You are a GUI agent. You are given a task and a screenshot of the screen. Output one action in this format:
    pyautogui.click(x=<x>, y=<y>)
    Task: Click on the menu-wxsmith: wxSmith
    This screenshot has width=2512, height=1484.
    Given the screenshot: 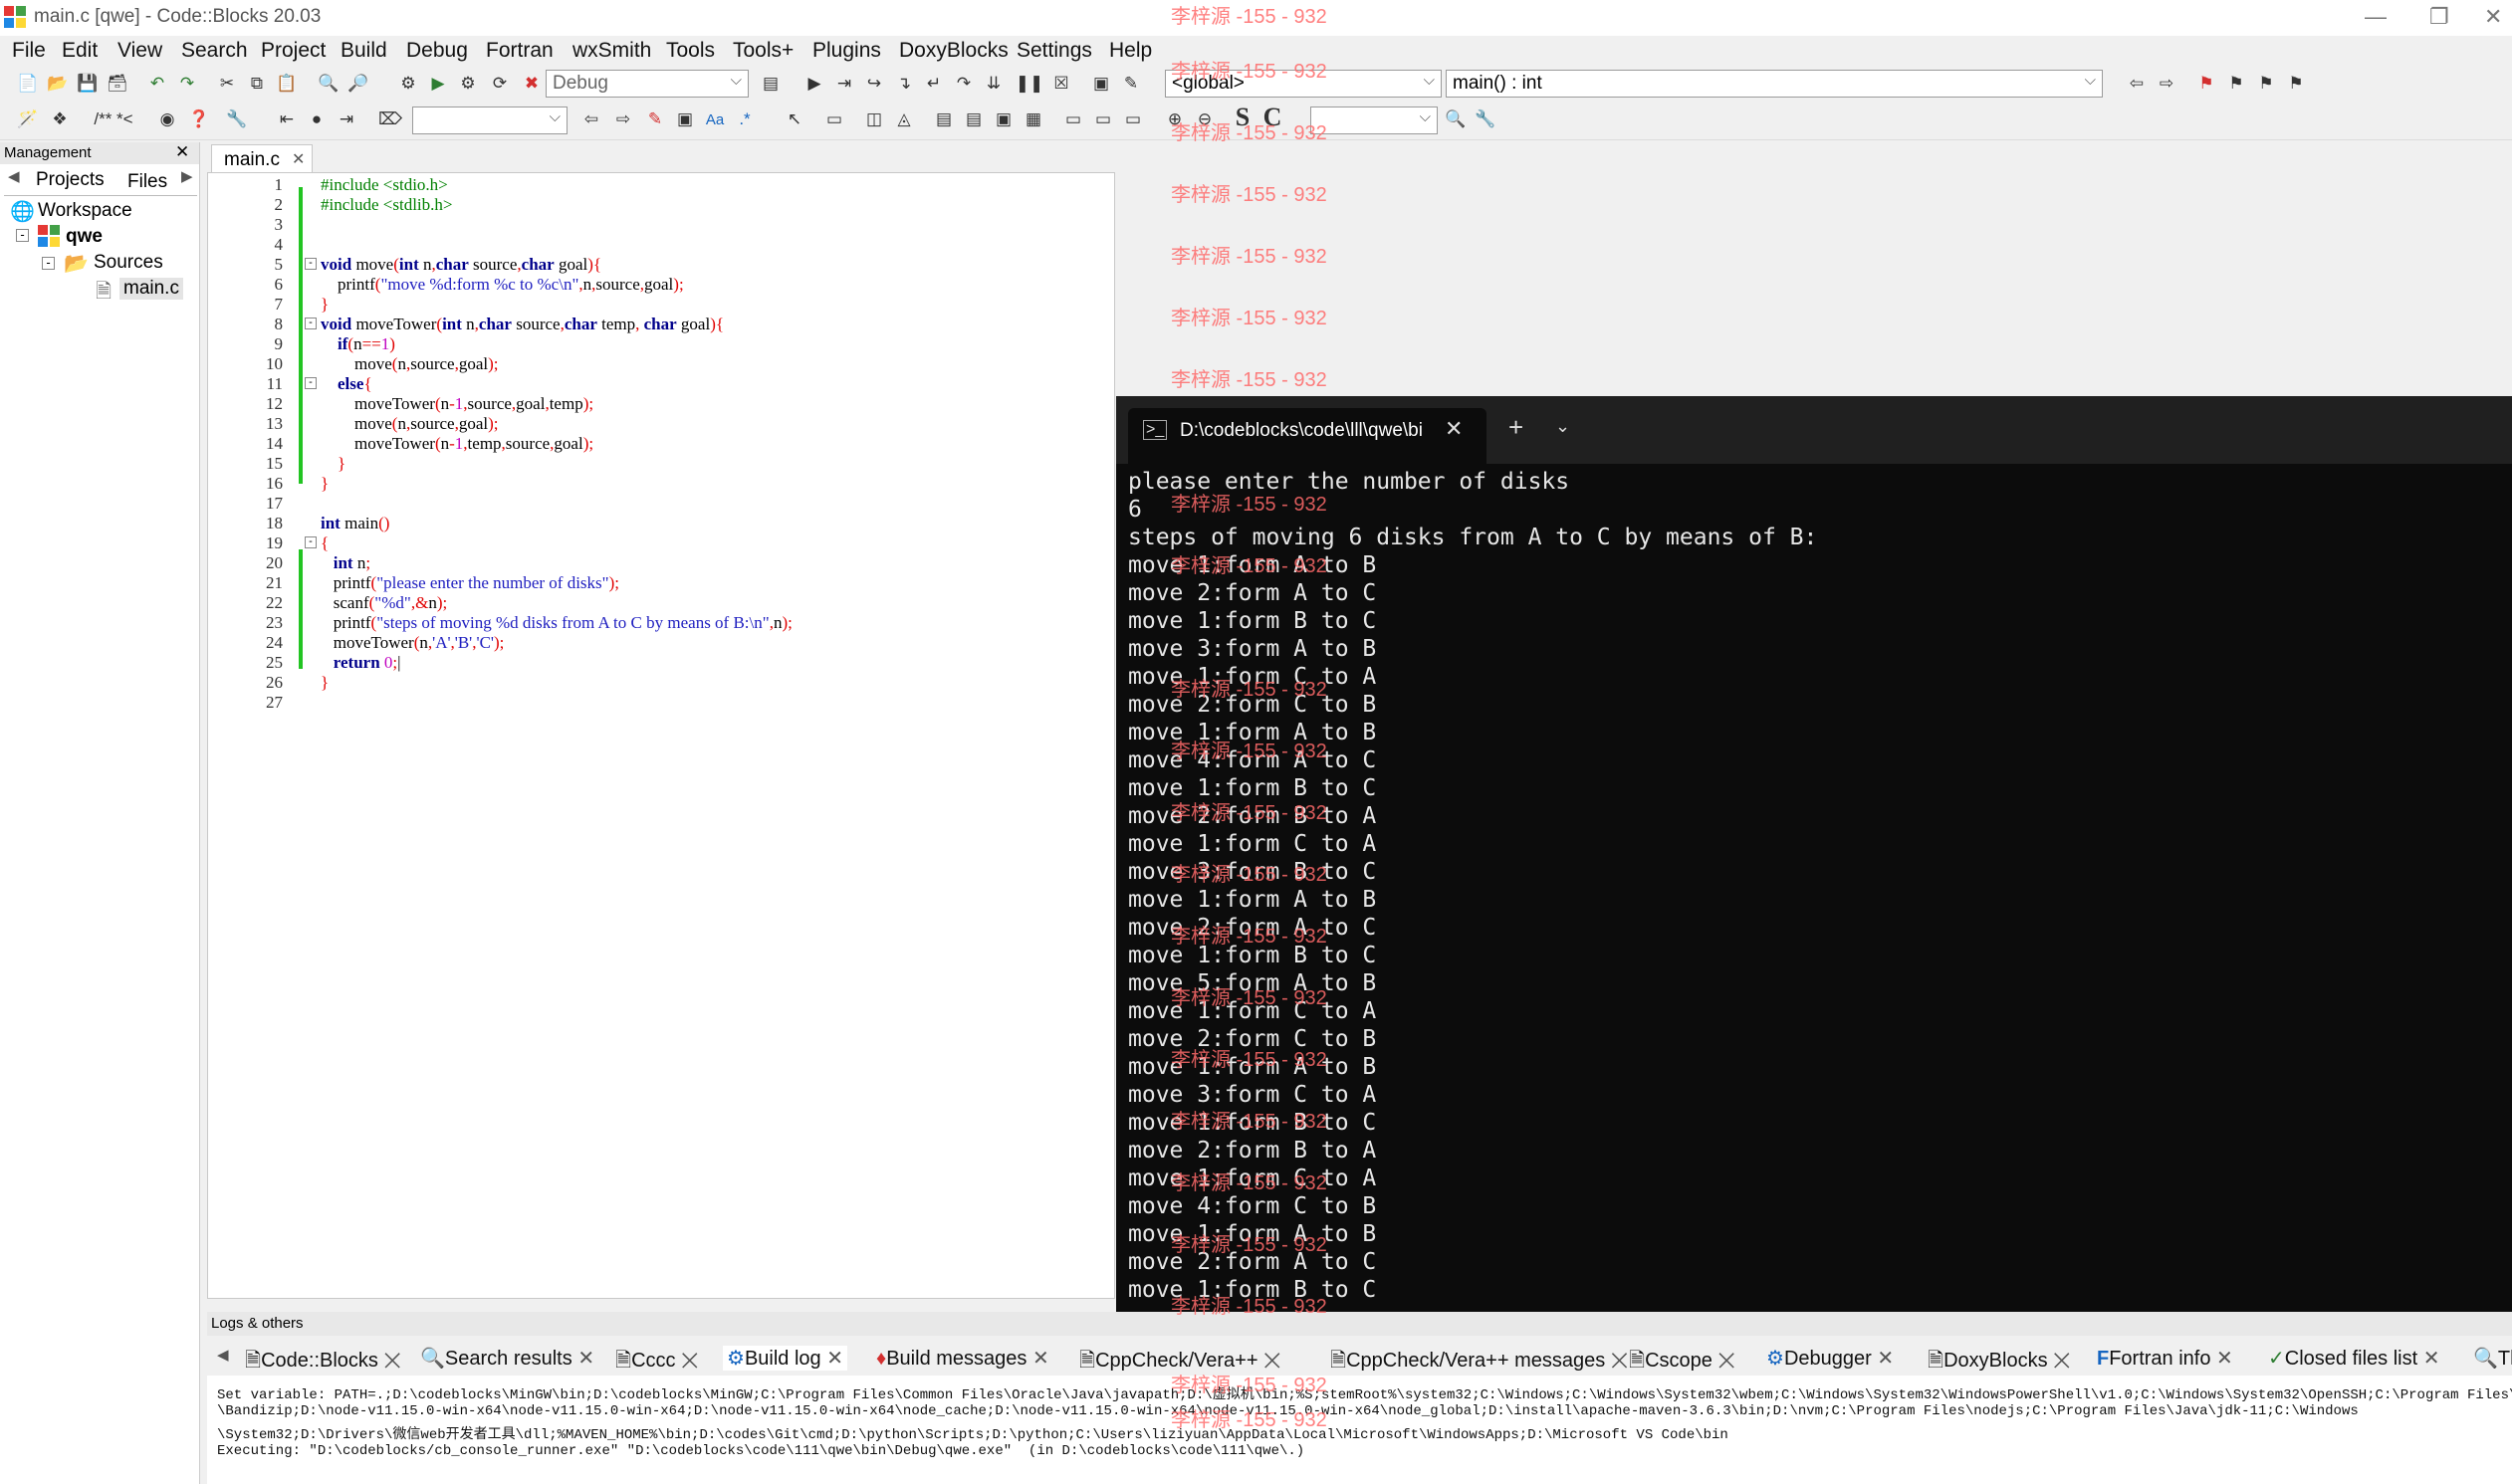 What is the action you would take?
    pyautogui.click(x=612, y=51)
    